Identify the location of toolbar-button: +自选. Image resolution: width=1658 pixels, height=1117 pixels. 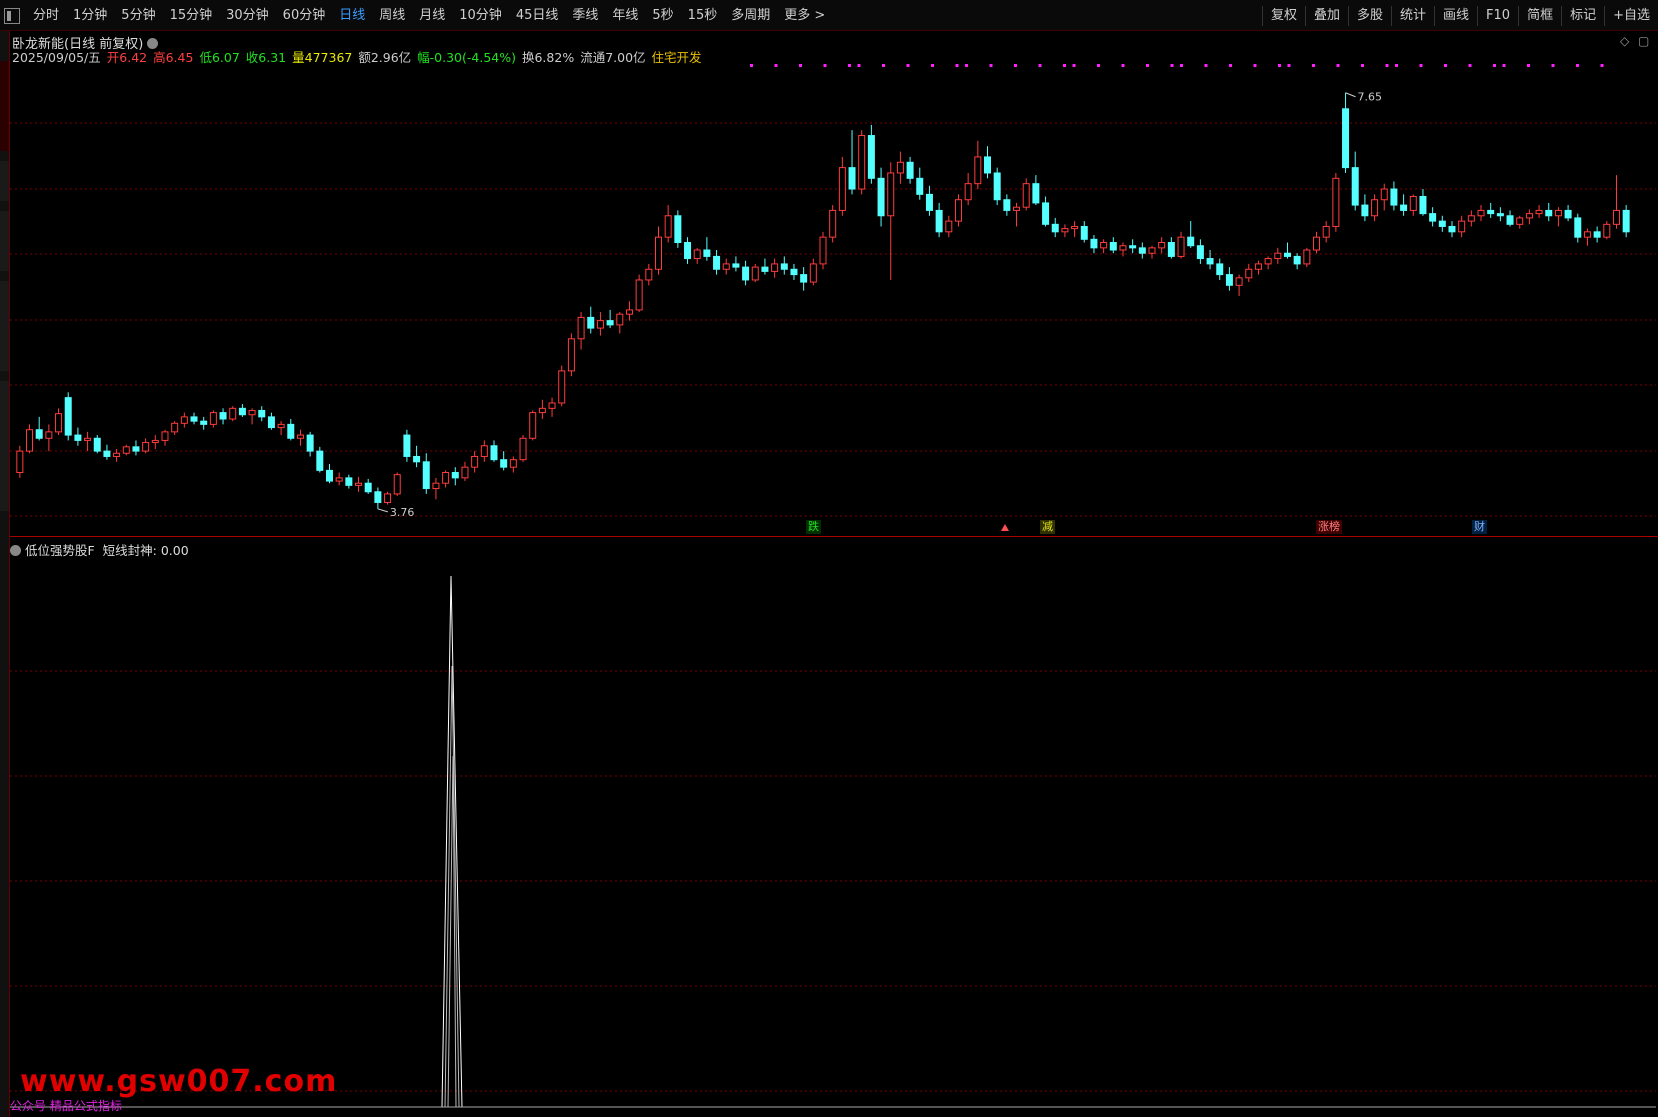
(1631, 16).